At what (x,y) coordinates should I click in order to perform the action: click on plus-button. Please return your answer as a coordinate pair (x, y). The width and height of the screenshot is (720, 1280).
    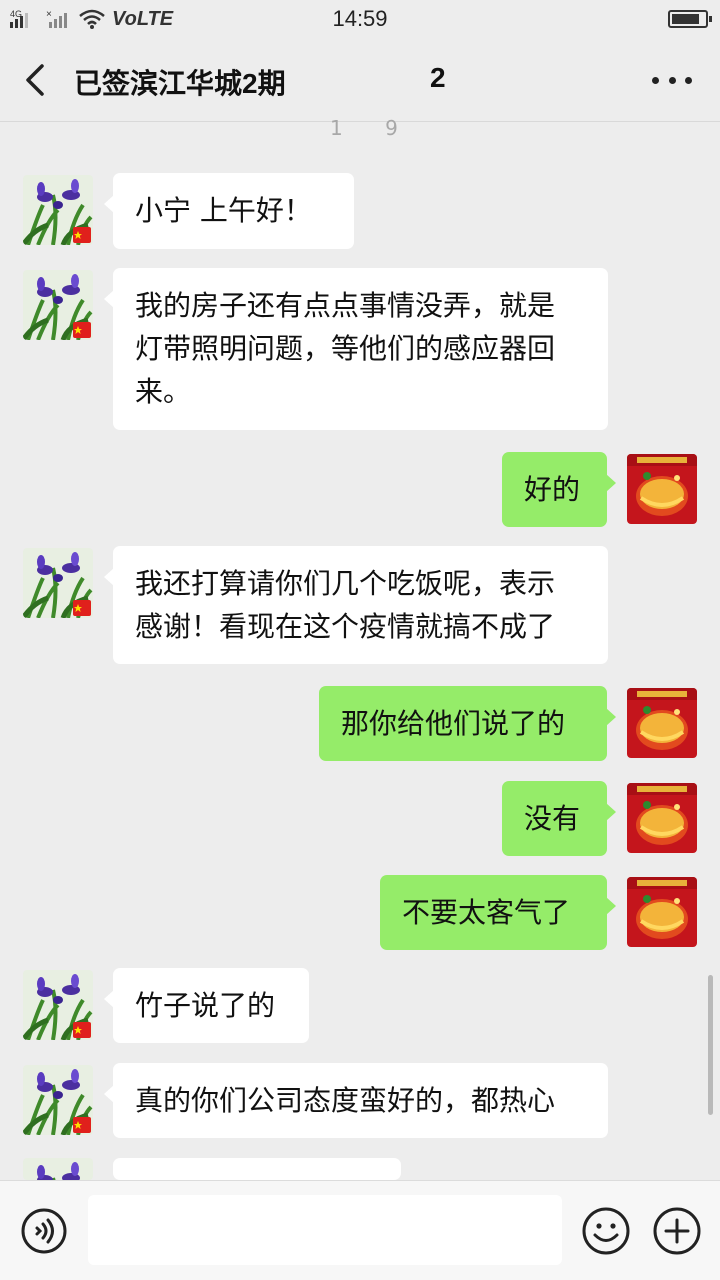
    Looking at the image, I should click on (677, 1231).